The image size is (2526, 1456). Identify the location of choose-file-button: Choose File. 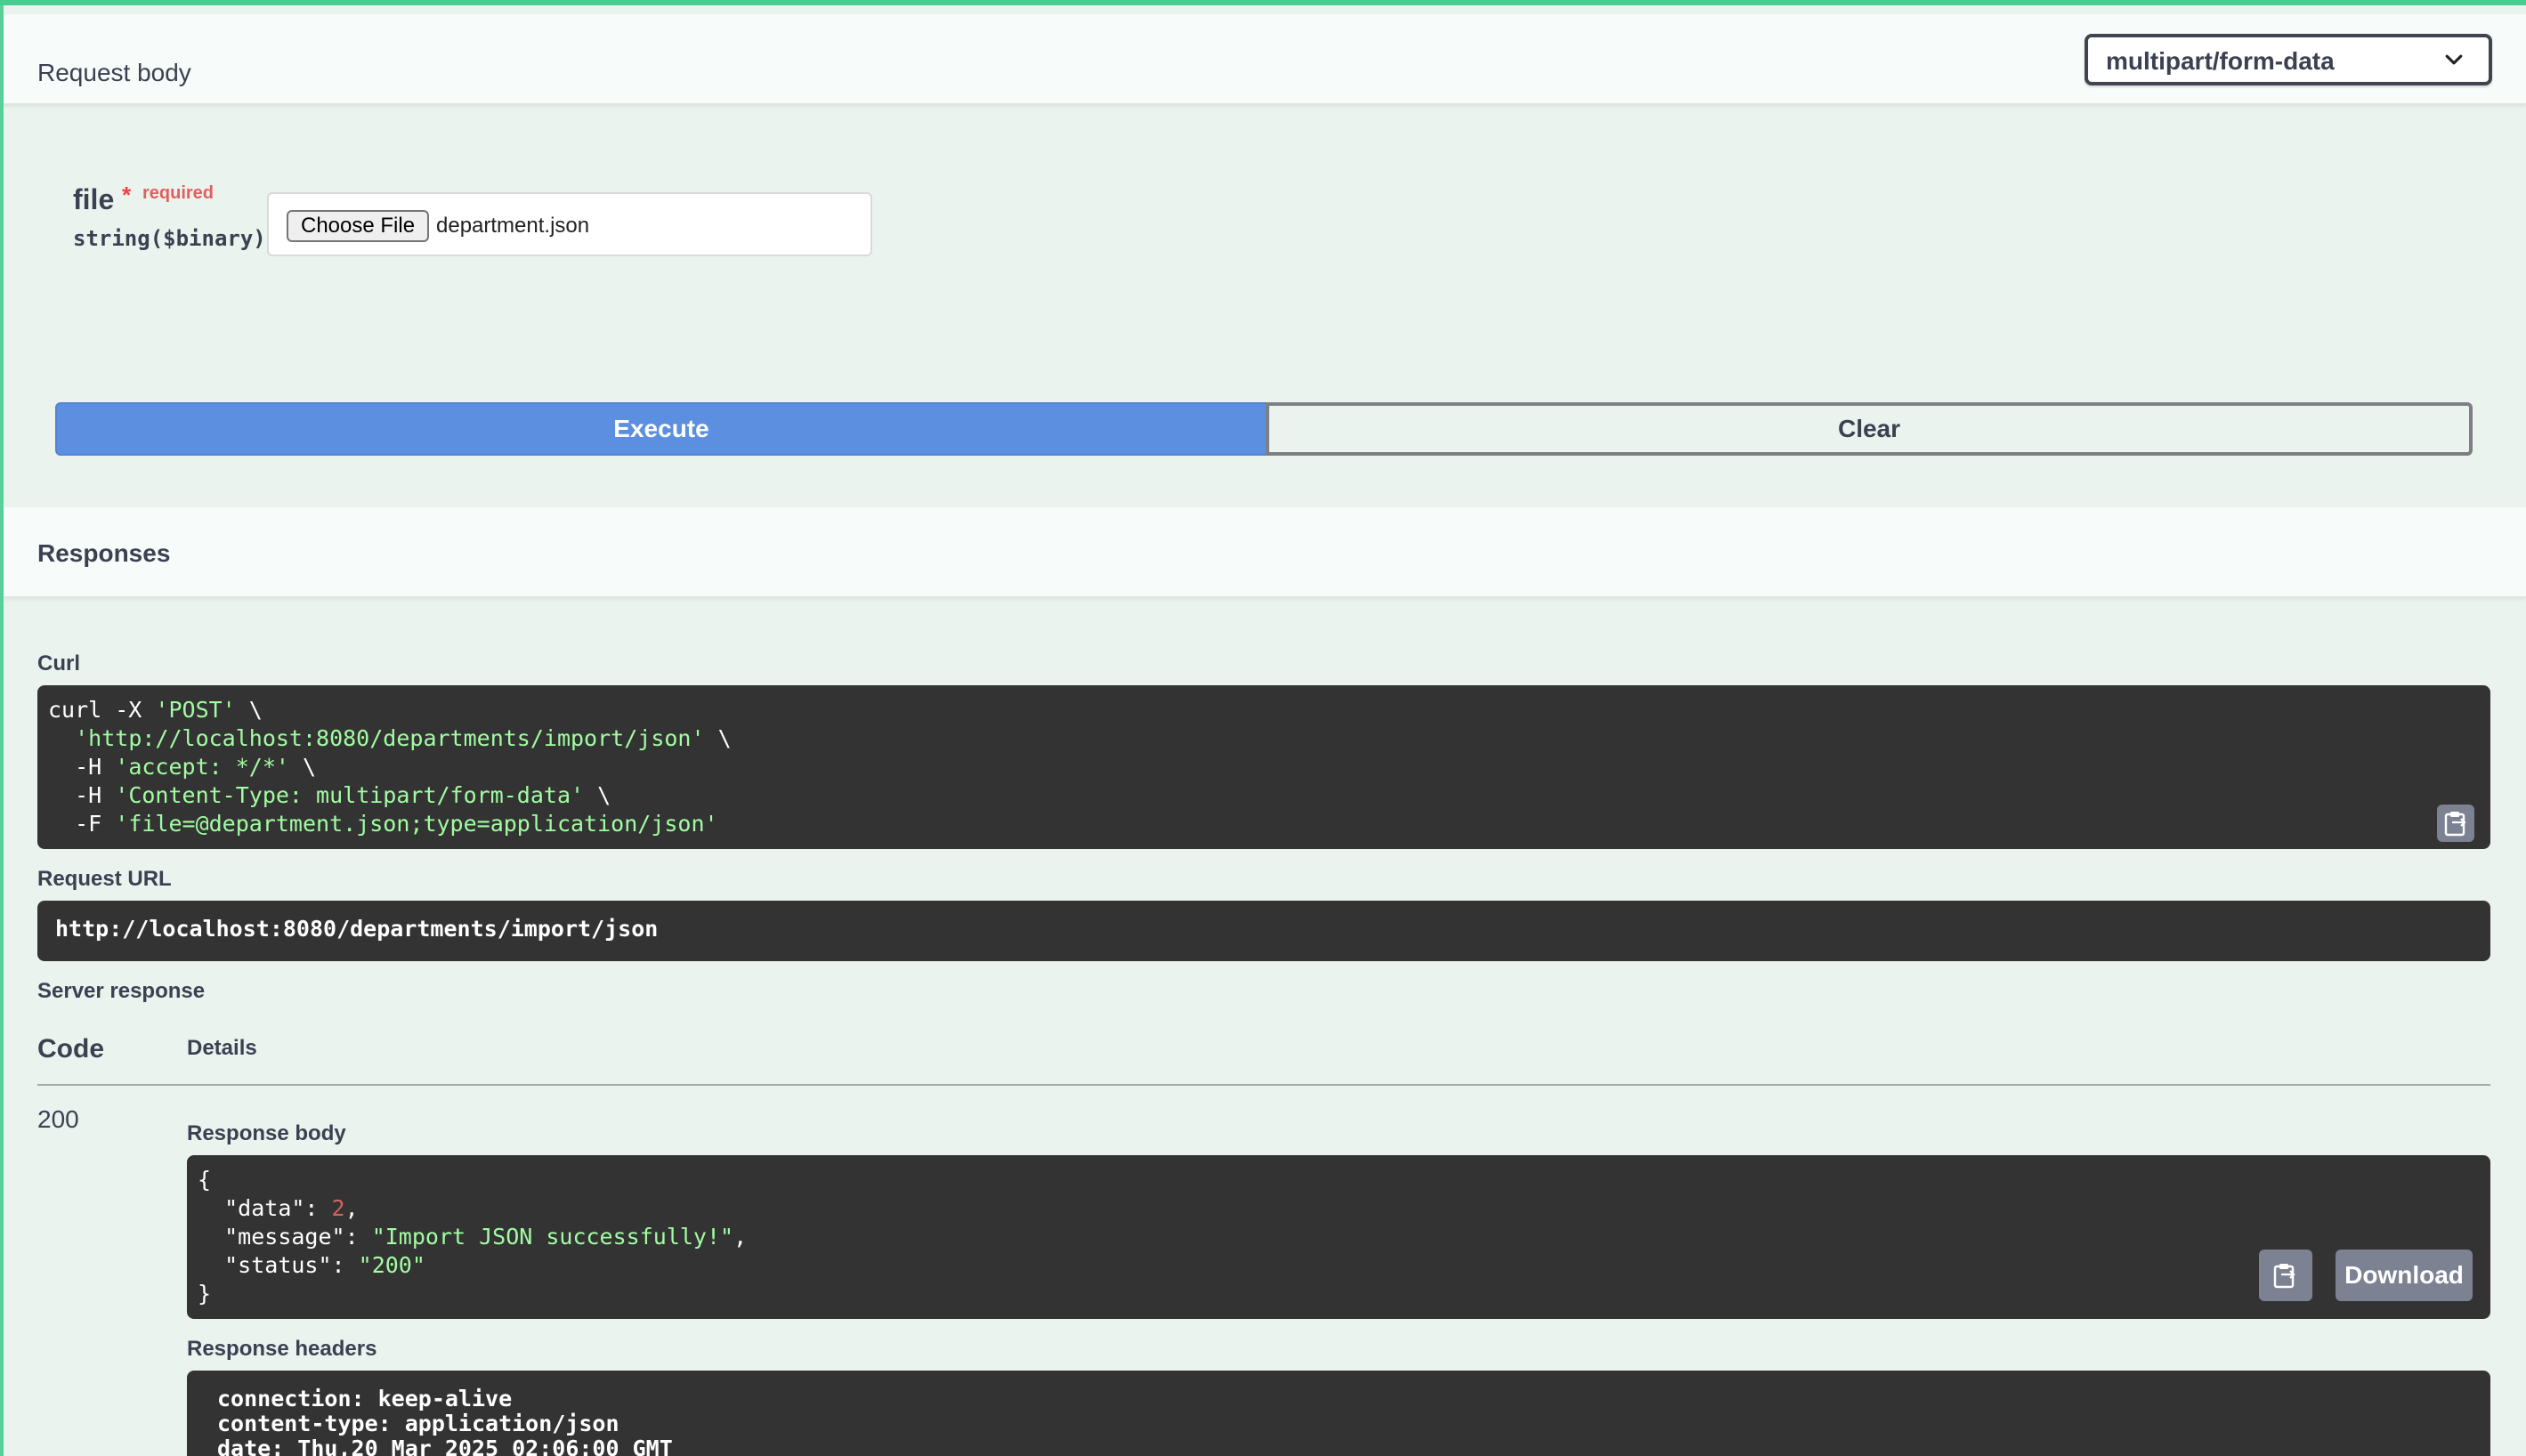
(358, 226).